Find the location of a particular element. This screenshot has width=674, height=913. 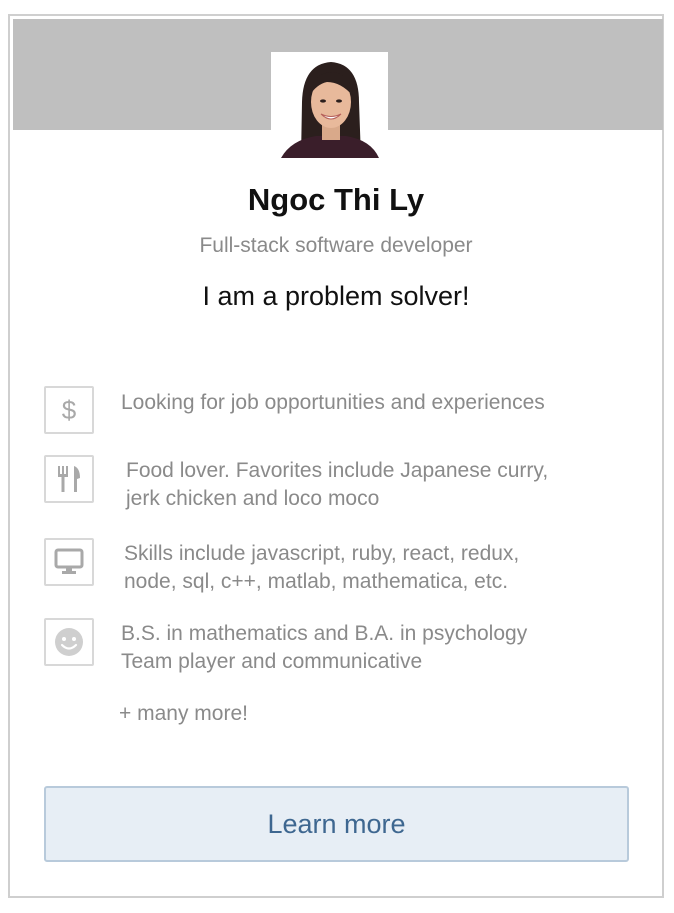

dollar-icon-box: $ is located at coordinates (69, 410).